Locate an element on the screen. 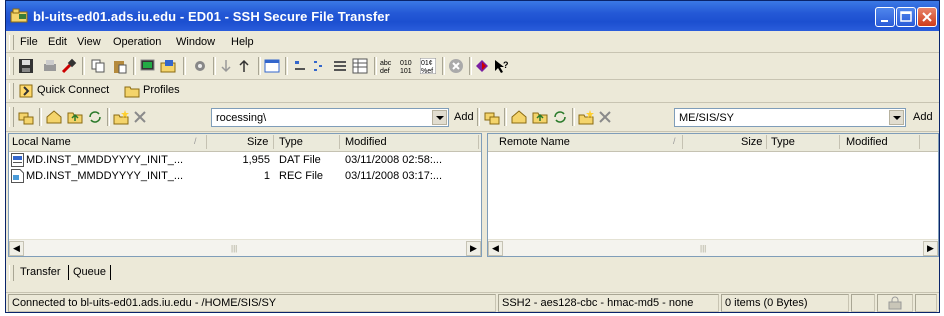  paste-icon is located at coordinates (120, 66).